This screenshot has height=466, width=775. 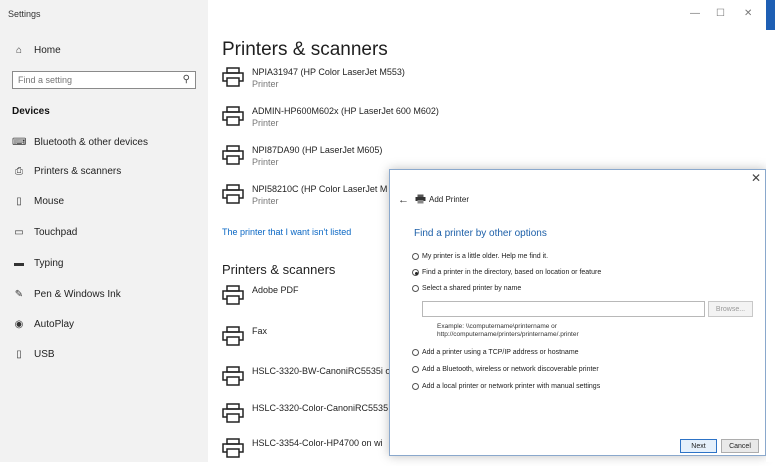 What do you see at coordinates (49, 263) in the screenshot?
I see `sidebar-item-label: Typing` at bounding box center [49, 263].